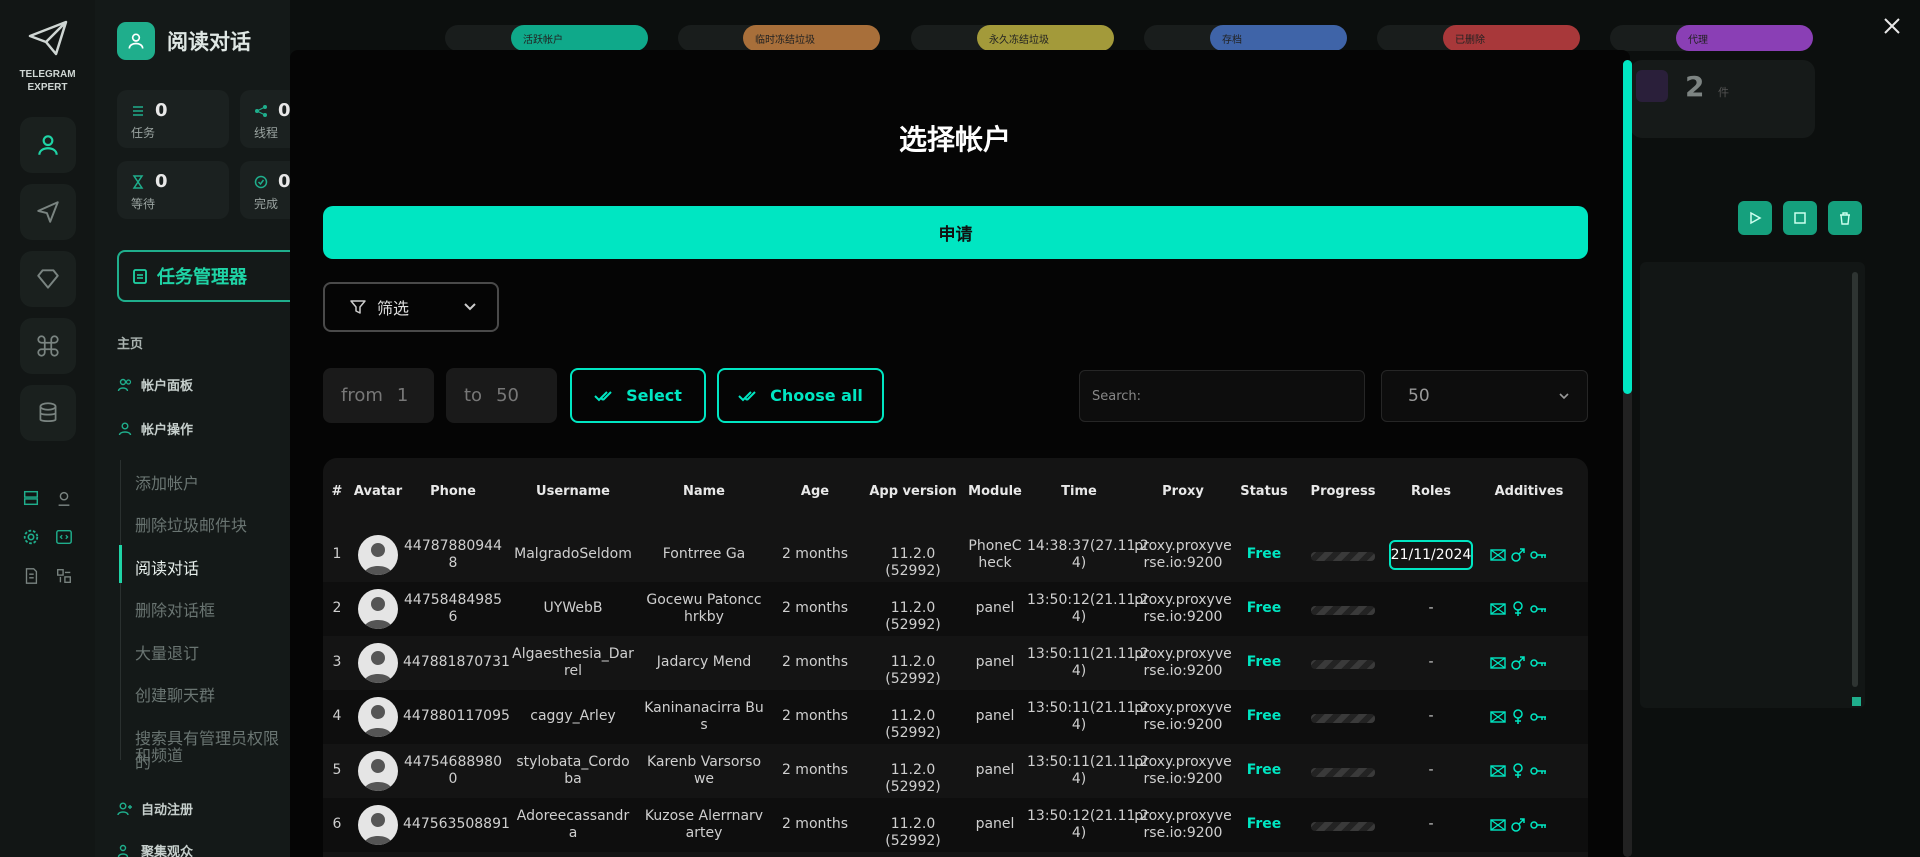 The image size is (1920, 857). Describe the element at coordinates (800, 395) in the screenshot. I see `choose-all-button: Choose all` at that location.